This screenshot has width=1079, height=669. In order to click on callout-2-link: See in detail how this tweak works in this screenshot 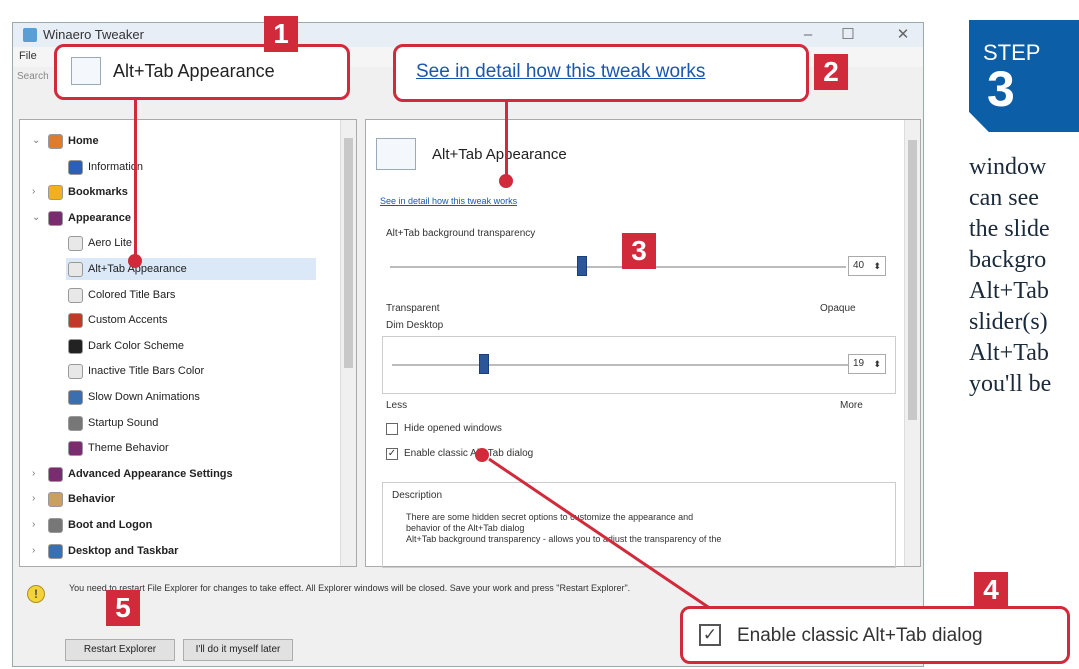, I will do `click(560, 72)`.